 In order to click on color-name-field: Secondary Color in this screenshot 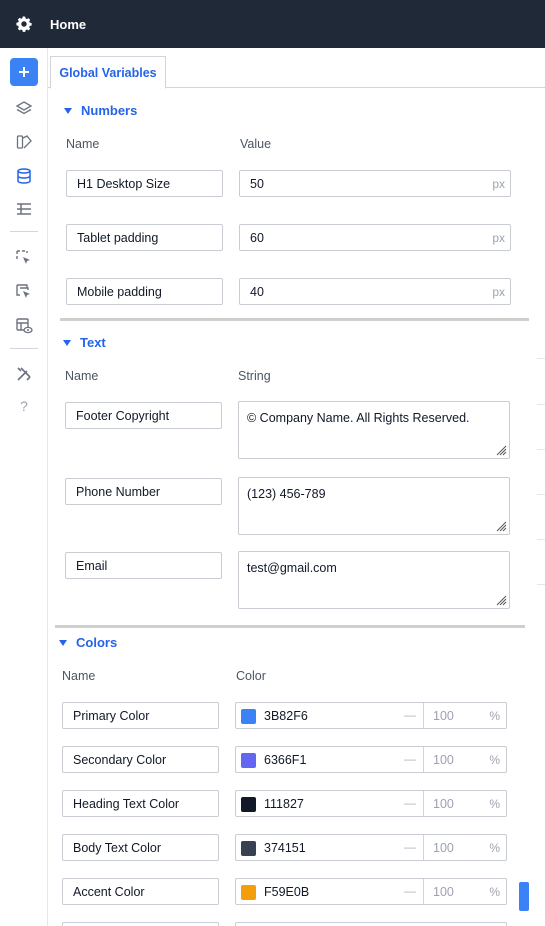, I will do `click(140, 759)`.